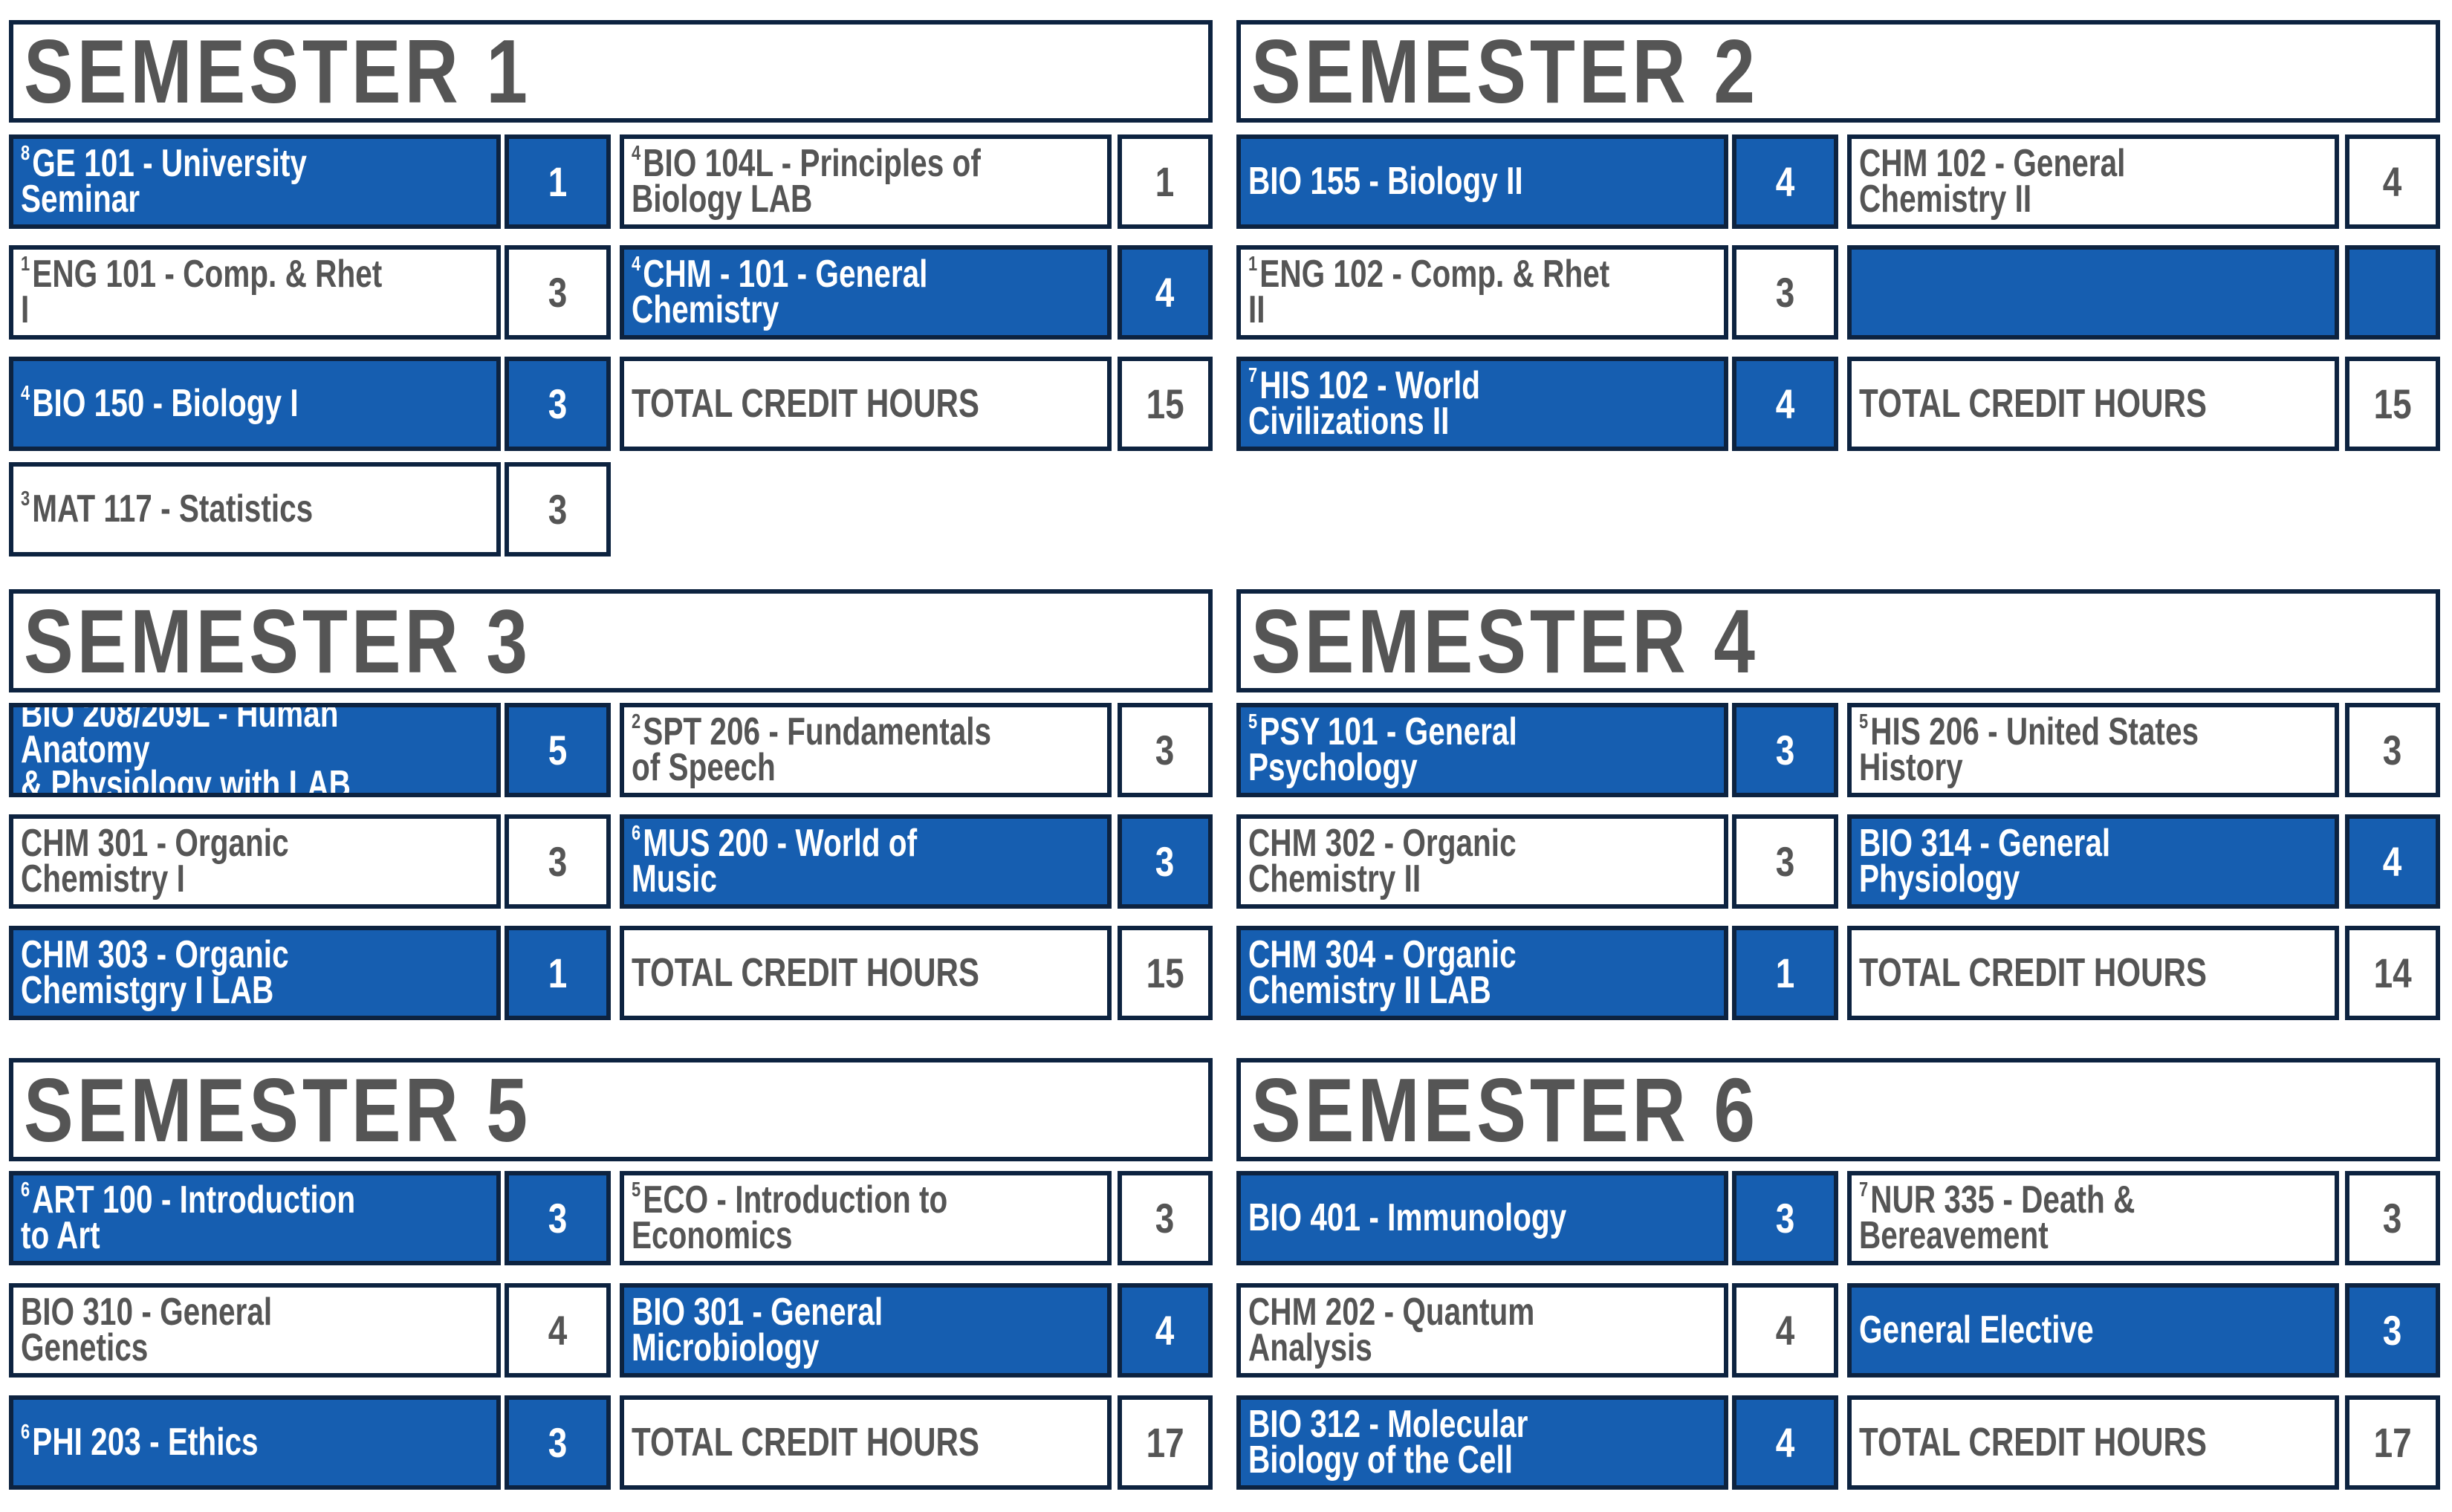 The image size is (2452, 1512). Describe the element at coordinates (166, 403) in the screenshot. I see `course-title: BIO 150 - Biology I` at that location.